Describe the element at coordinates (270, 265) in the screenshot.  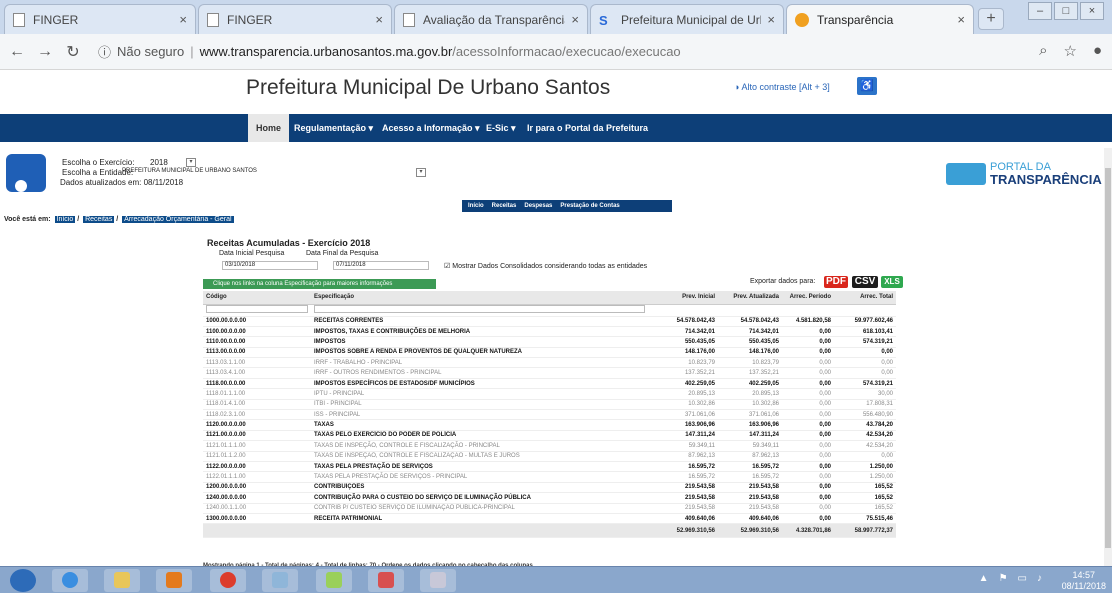
I see `start-date-field: 03/10/2018` at that location.